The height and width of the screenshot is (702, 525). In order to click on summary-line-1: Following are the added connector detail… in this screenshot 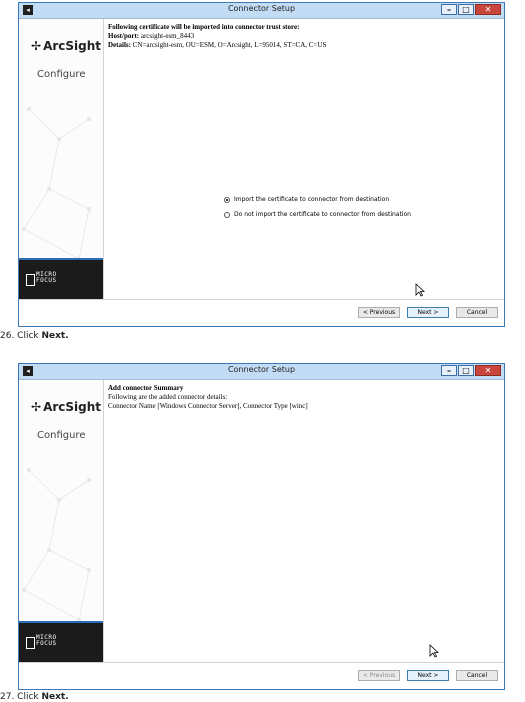, I will do `click(168, 397)`.